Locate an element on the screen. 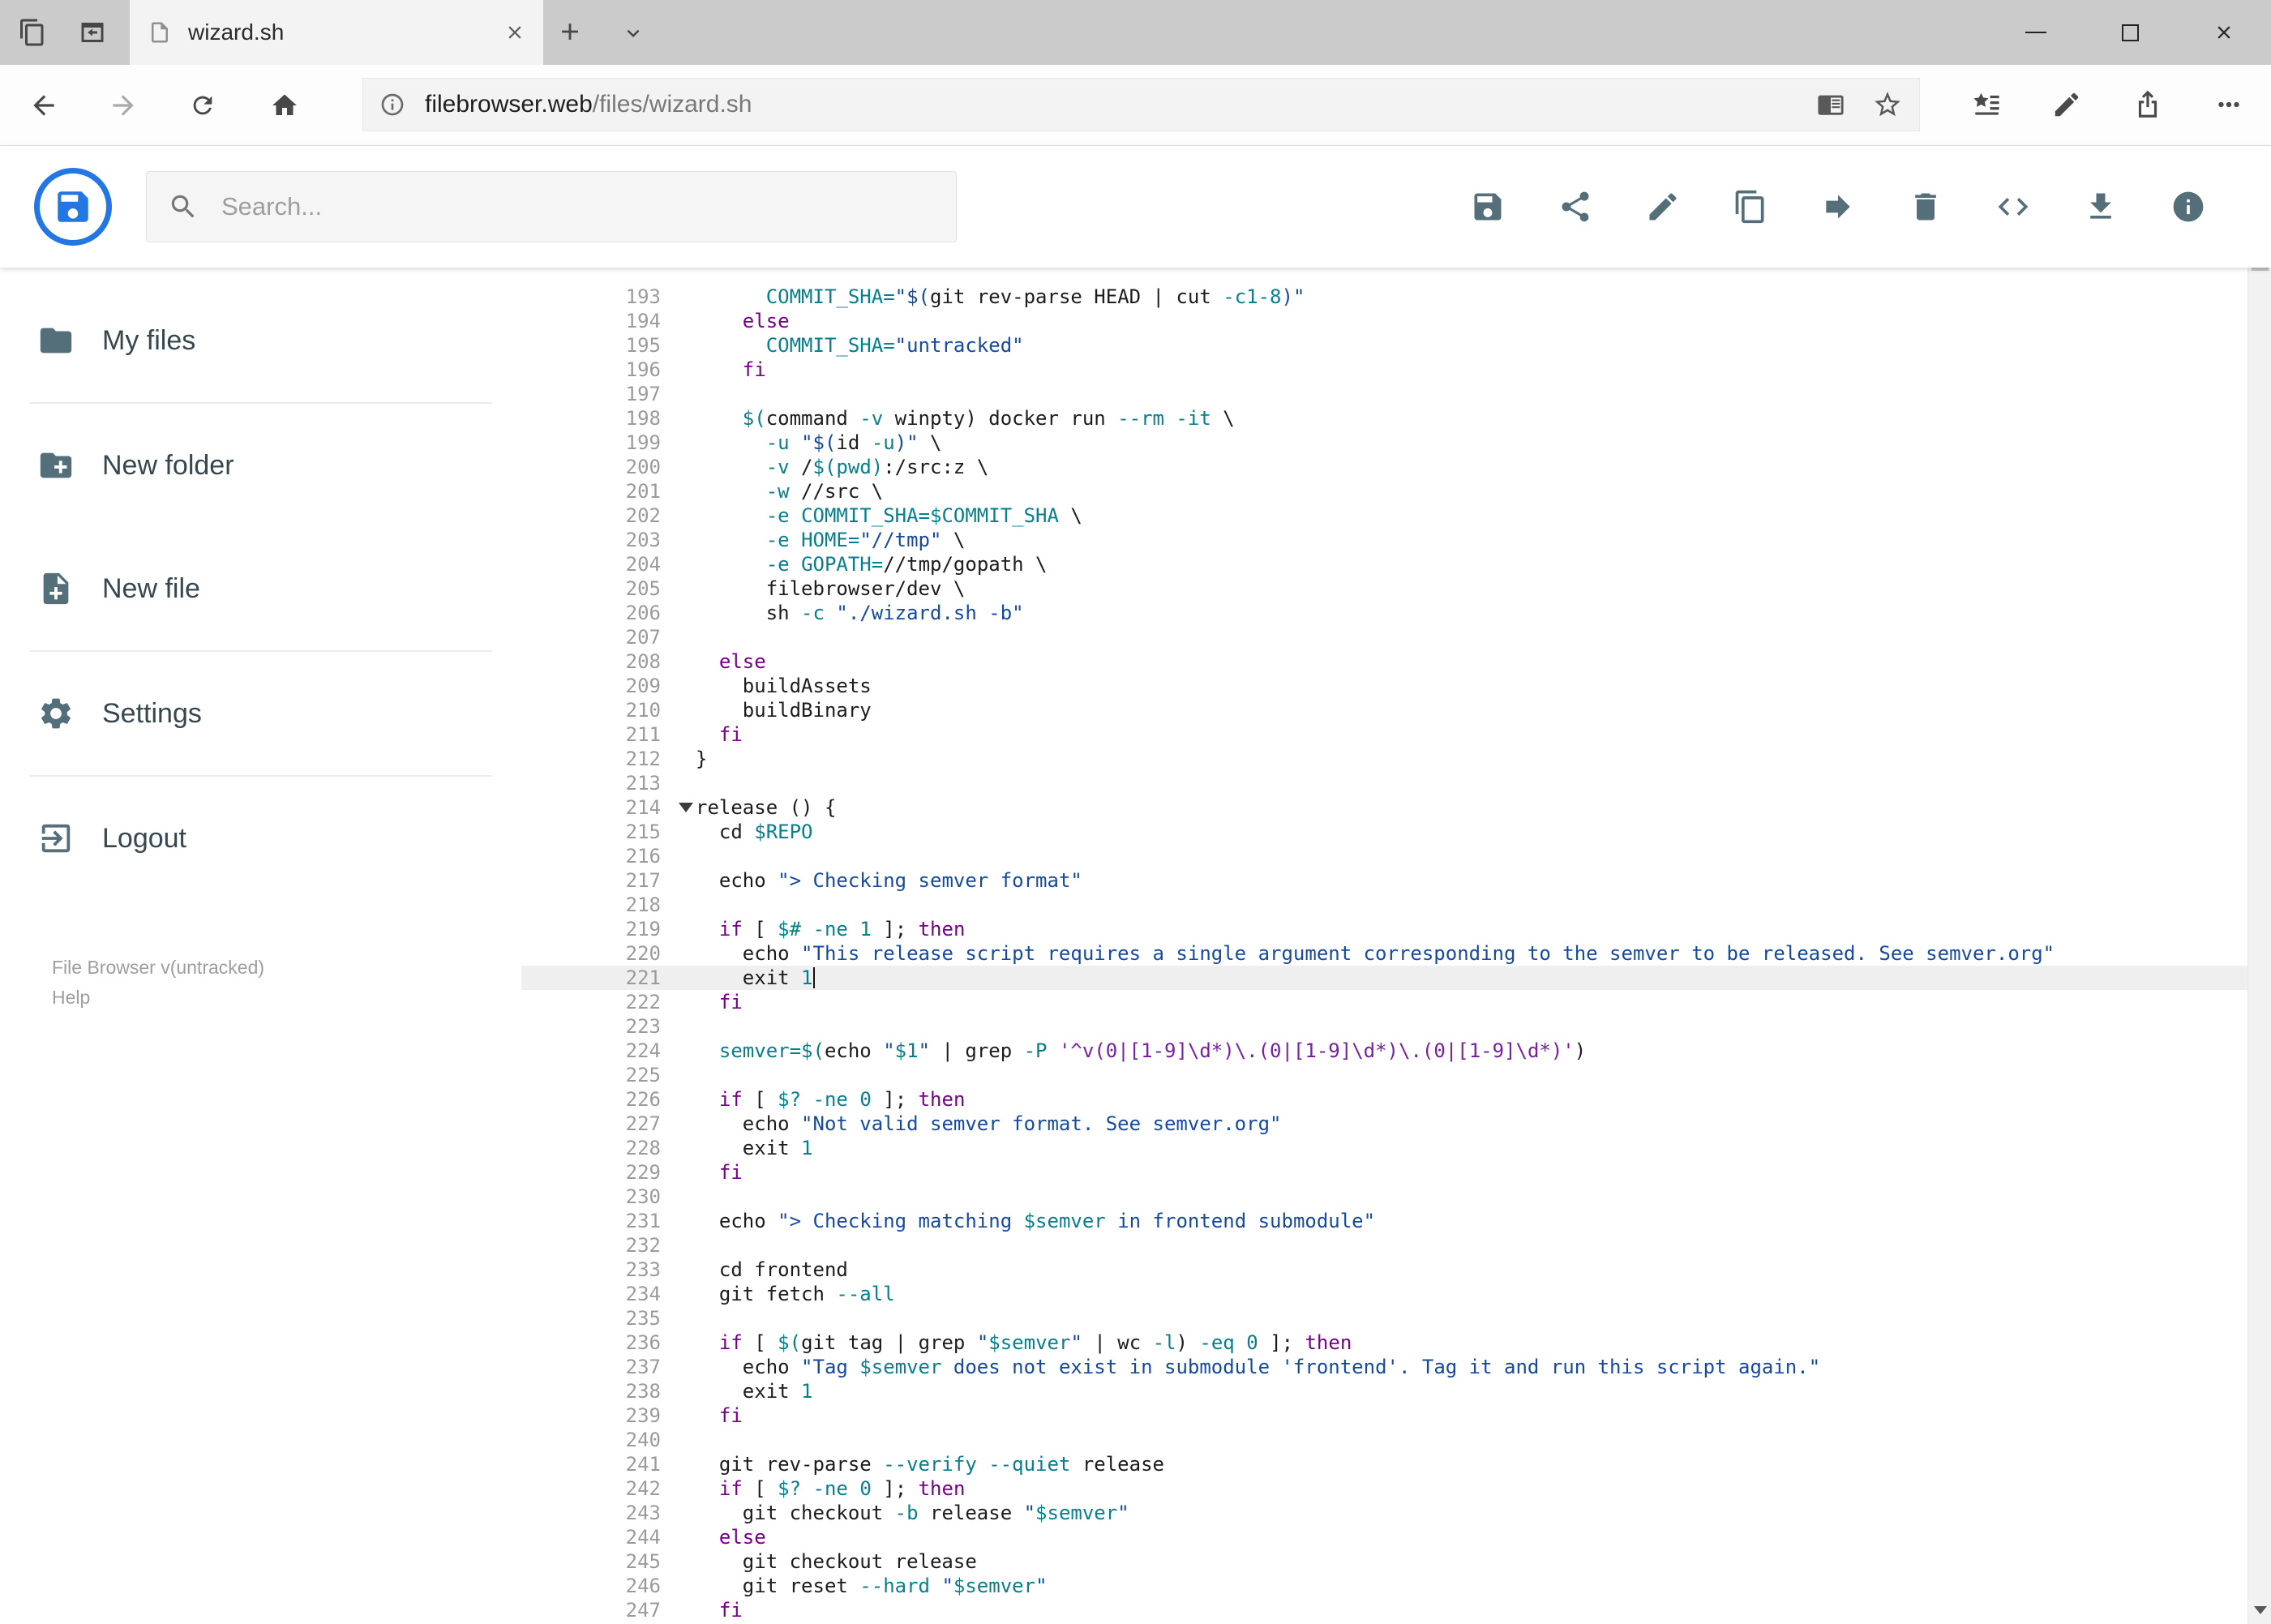 This screenshot has width=2271, height=1624. tab-close-icon is located at coordinates (515, 33).